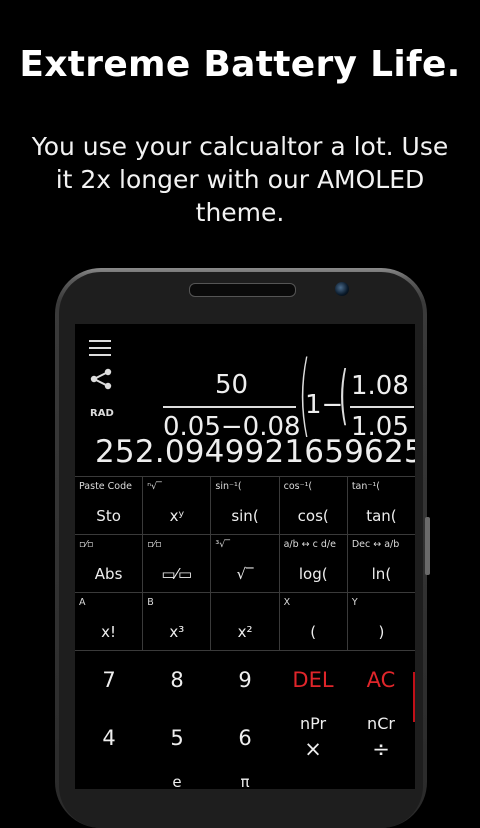 This screenshot has width=480, height=828. What do you see at coordinates (314, 563) in the screenshot?
I see `key-log: a/b ↔ c d/e log(` at bounding box center [314, 563].